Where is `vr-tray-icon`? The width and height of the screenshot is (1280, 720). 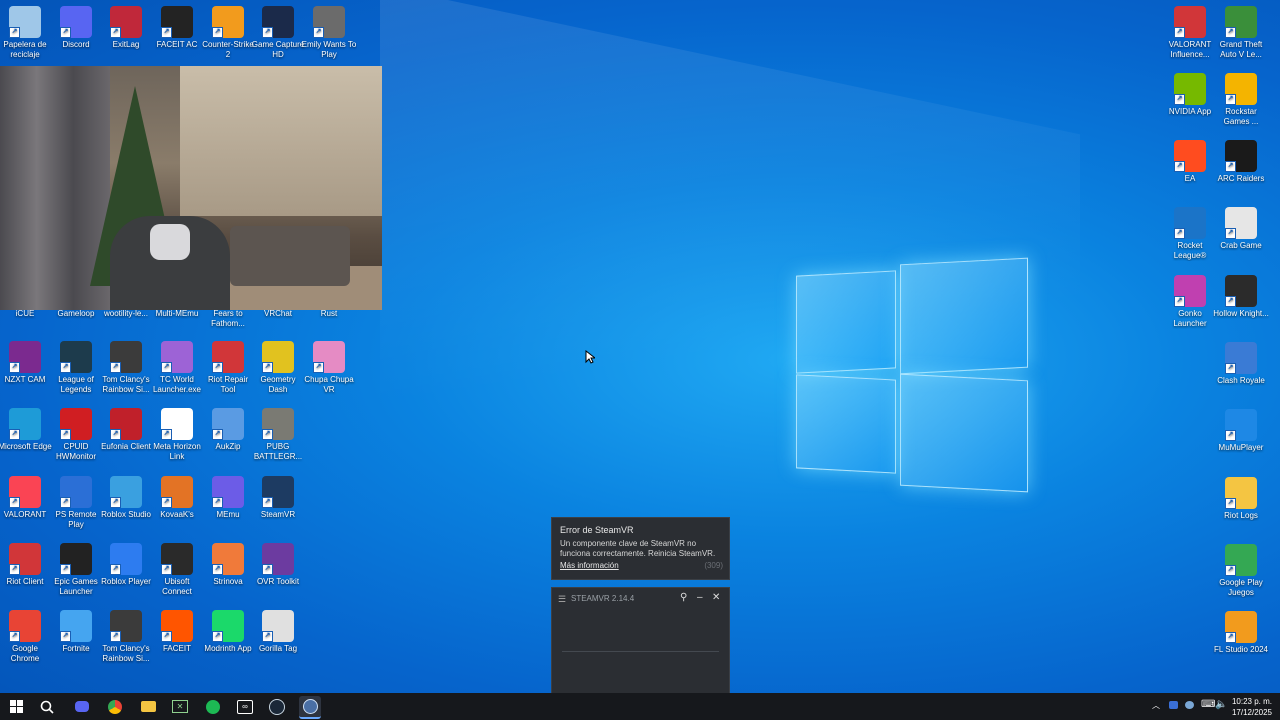
vr-tray-icon is located at coordinates (1173, 705).